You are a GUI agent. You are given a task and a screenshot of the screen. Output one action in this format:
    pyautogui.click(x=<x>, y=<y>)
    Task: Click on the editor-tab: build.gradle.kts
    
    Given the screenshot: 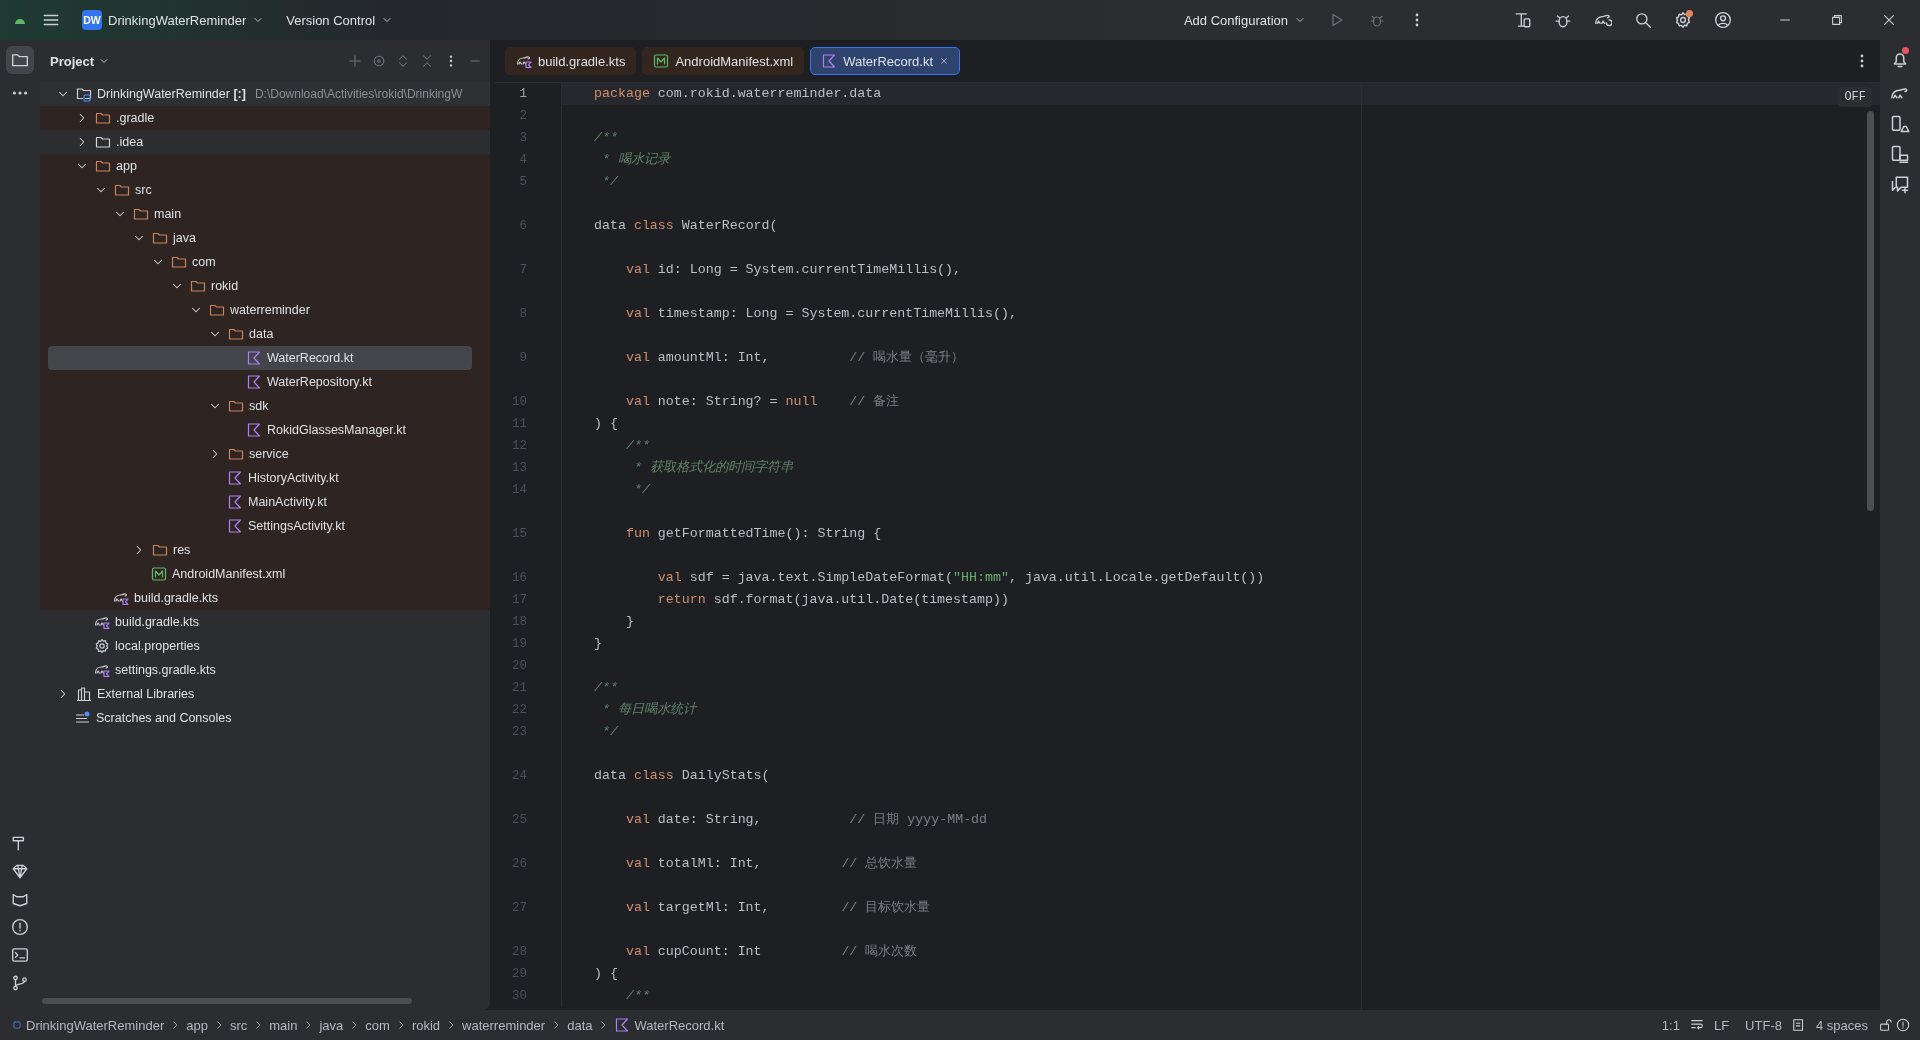 What is the action you would take?
    pyautogui.click(x=571, y=61)
    